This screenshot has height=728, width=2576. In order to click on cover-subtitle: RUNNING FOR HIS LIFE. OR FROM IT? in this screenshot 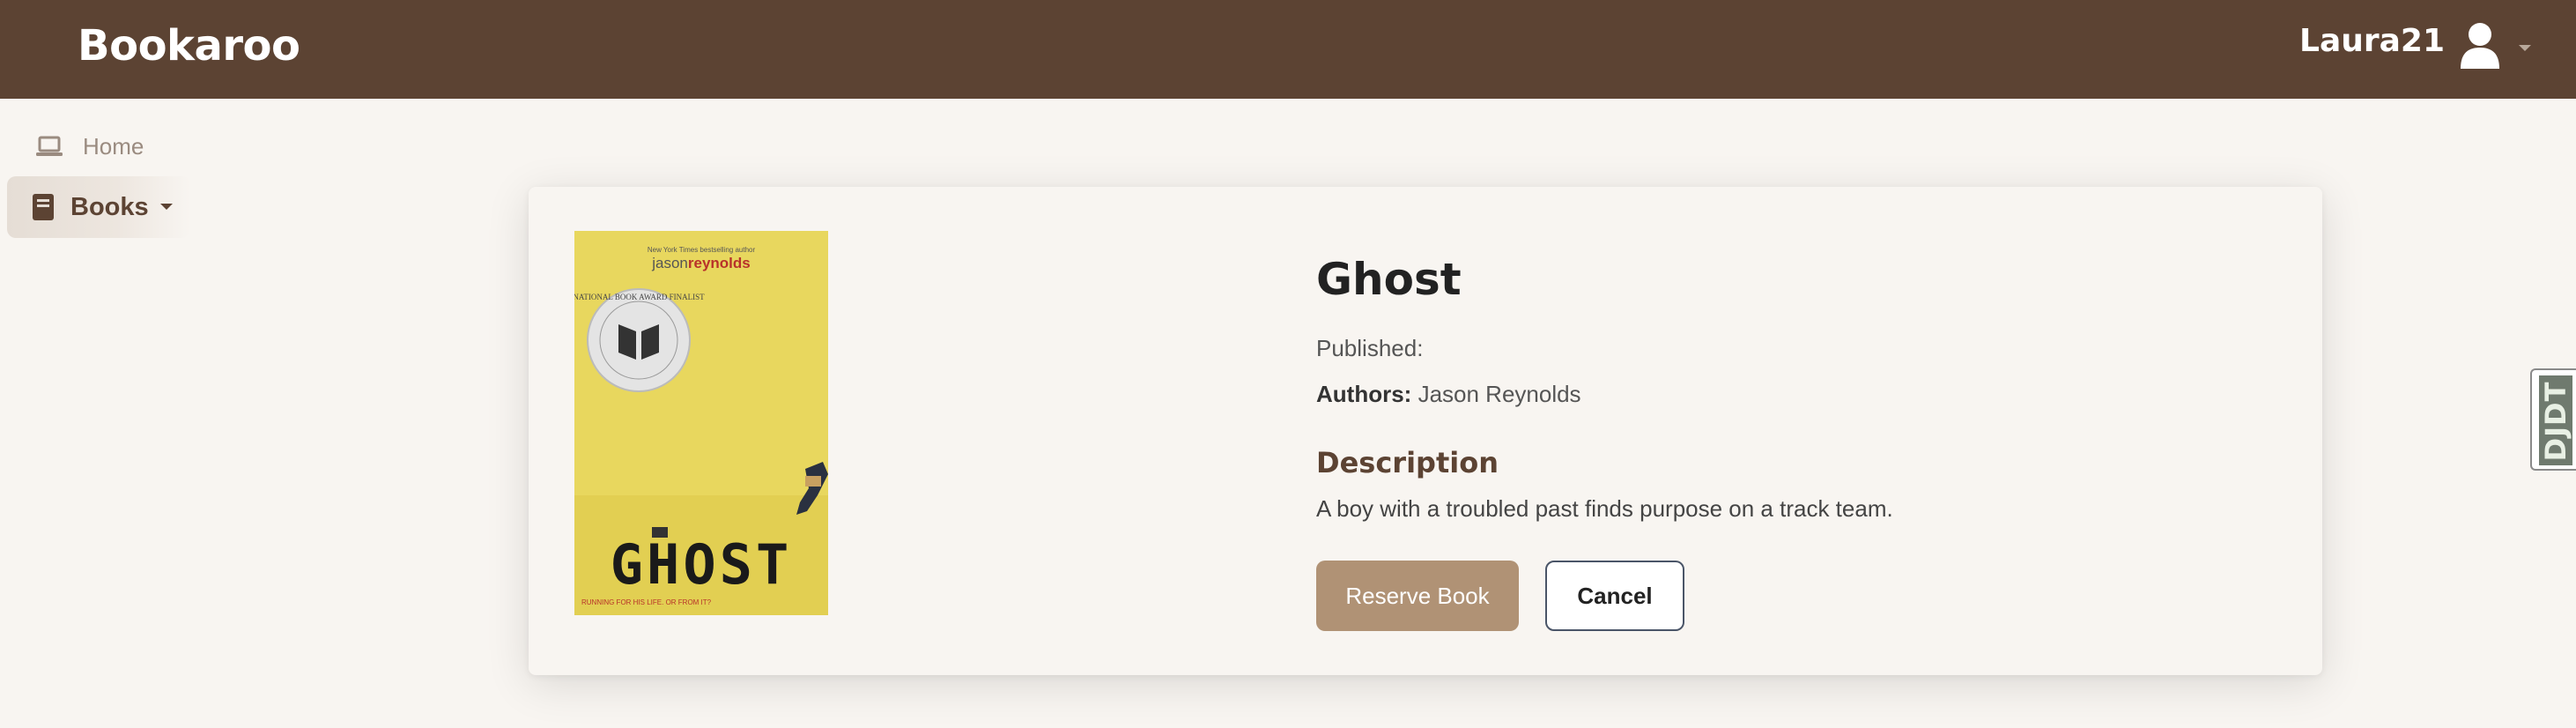, I will do `click(646, 602)`.